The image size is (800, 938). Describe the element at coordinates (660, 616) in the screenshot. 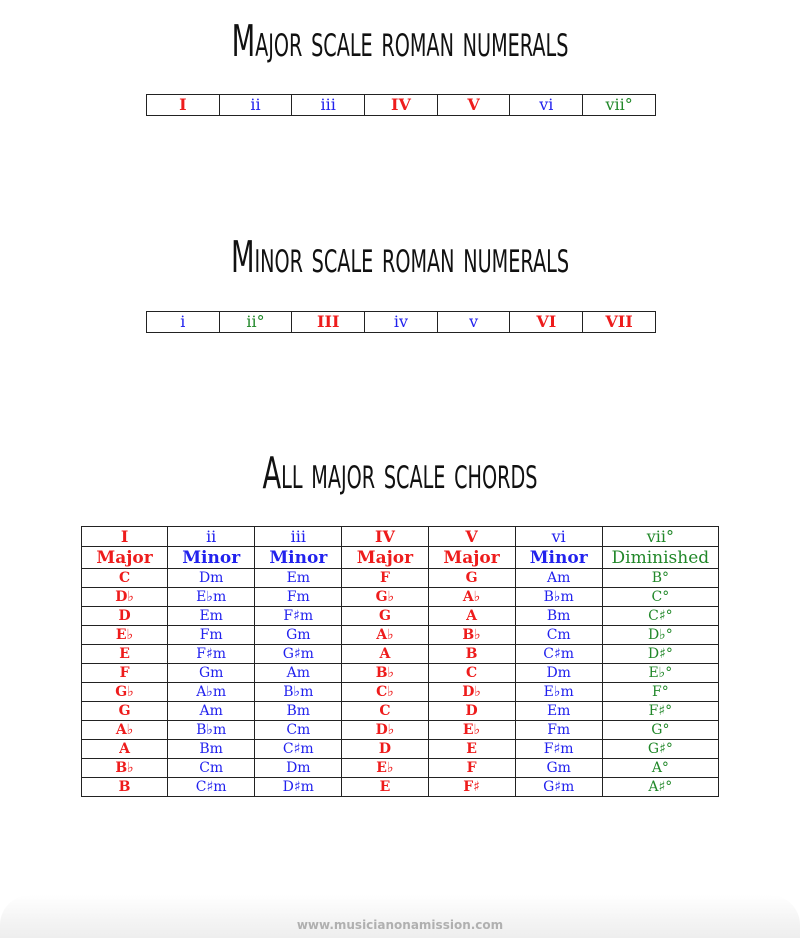

I see `chord-cell: C♯°` at that location.